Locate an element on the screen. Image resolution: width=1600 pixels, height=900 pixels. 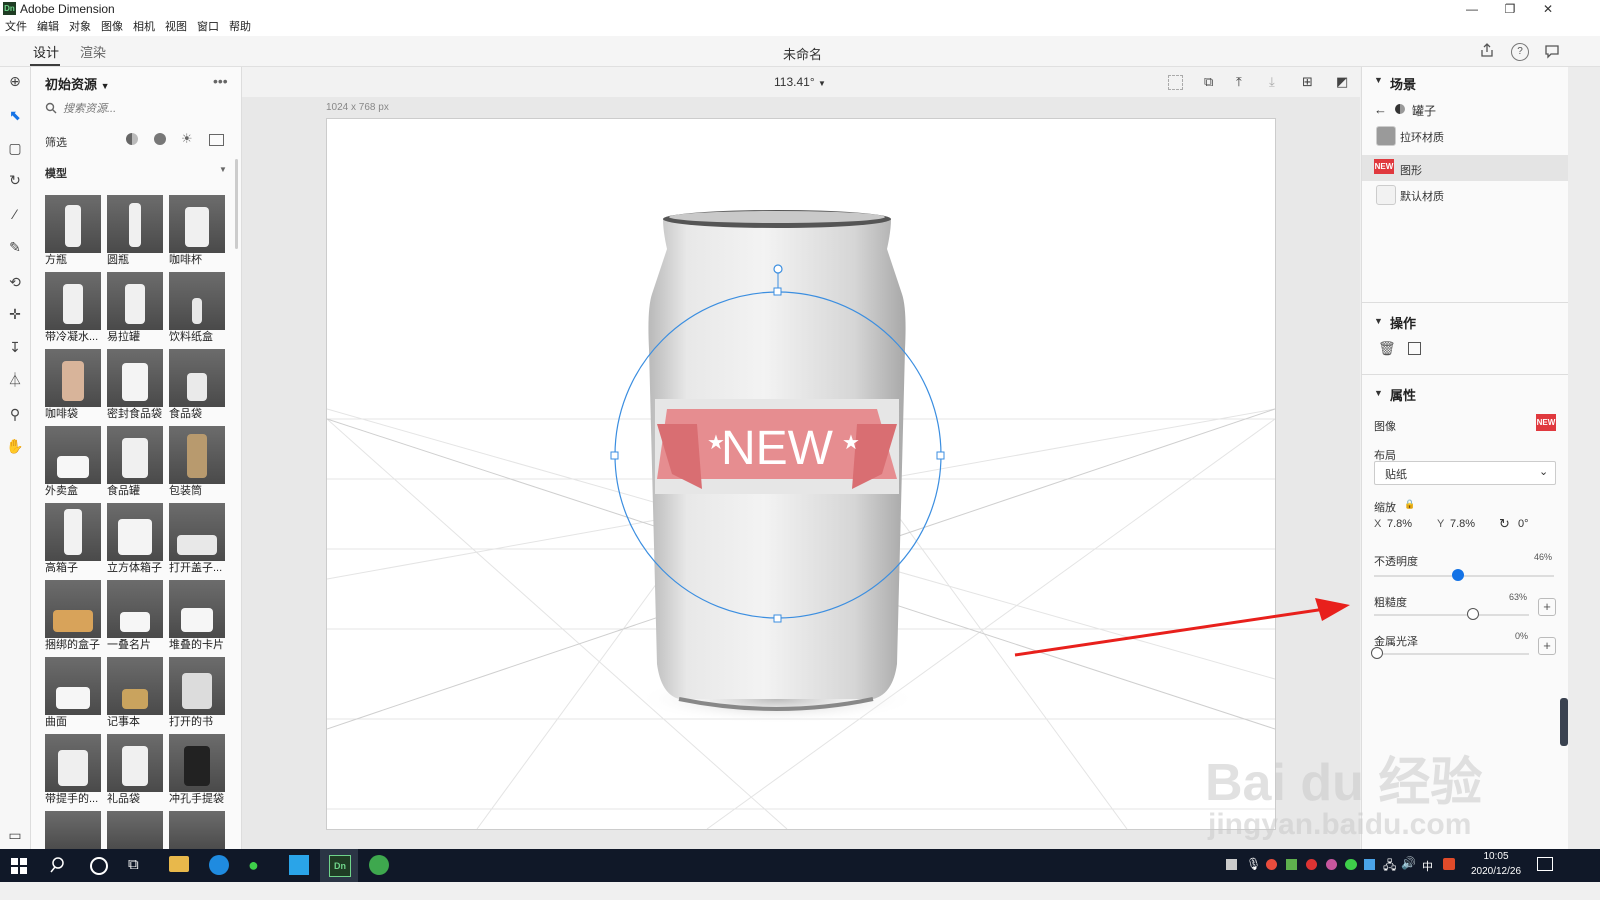
cortana-icon is located at coordinates (99, 866).